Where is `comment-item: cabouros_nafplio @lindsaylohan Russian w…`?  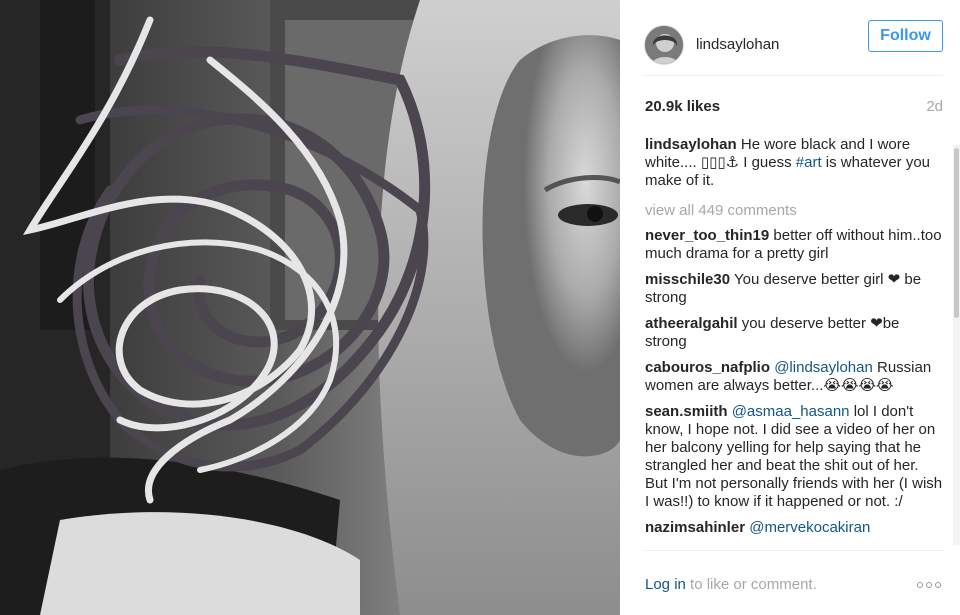
comment-item: cabouros_nafplio @lindsaylohan Russian w… is located at coordinates (794, 377).